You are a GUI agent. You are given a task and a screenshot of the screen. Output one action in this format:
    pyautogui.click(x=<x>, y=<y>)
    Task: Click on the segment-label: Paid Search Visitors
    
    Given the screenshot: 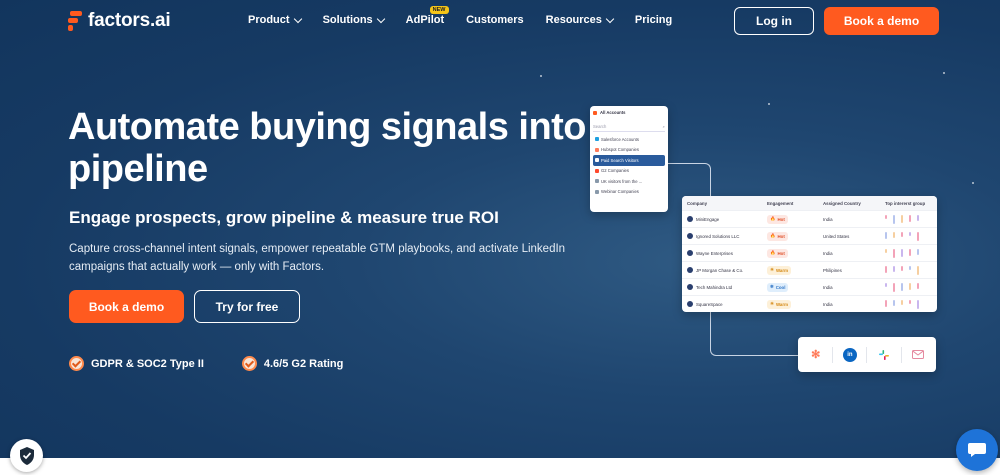 What is the action you would take?
    pyautogui.click(x=620, y=160)
    